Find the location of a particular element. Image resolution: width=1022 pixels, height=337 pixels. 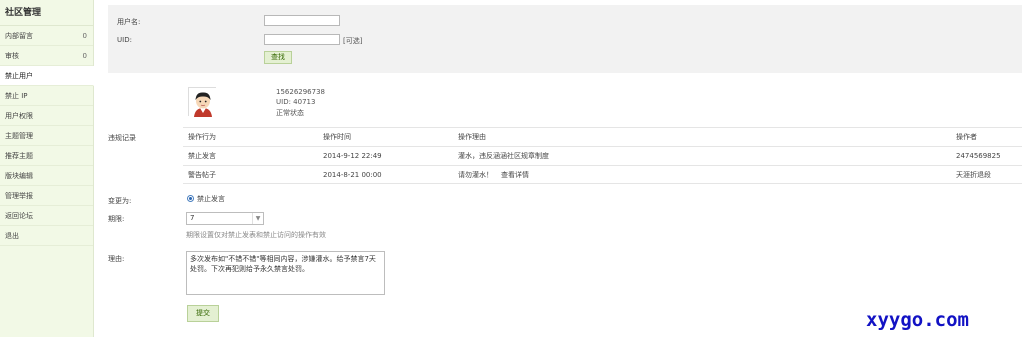

user-name: 15626296738 is located at coordinates (300, 92).